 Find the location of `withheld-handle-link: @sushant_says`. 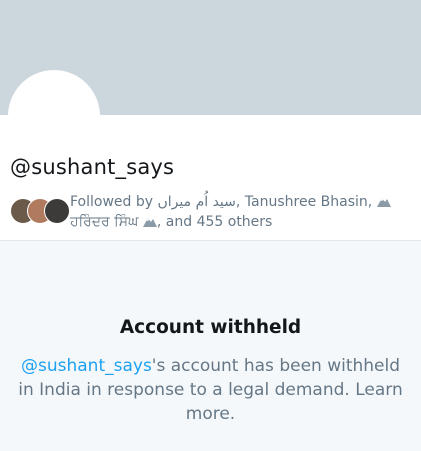

withheld-handle-link: @sushant_says is located at coordinates (86, 366).